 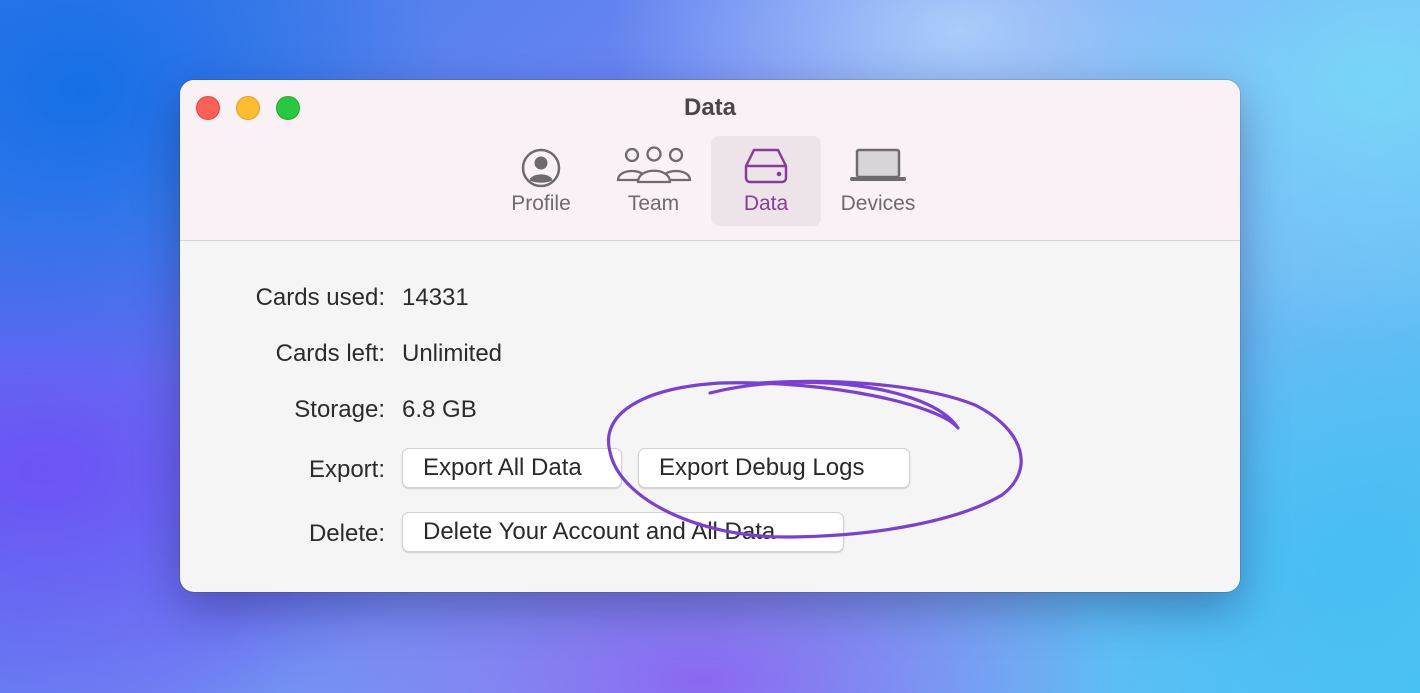 I want to click on tab-devices: Devices, so click(x=878, y=181).